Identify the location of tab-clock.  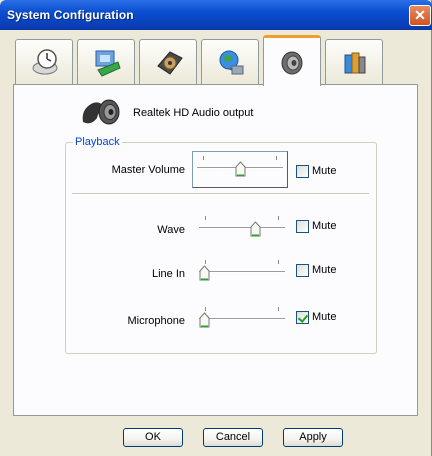
(44, 62).